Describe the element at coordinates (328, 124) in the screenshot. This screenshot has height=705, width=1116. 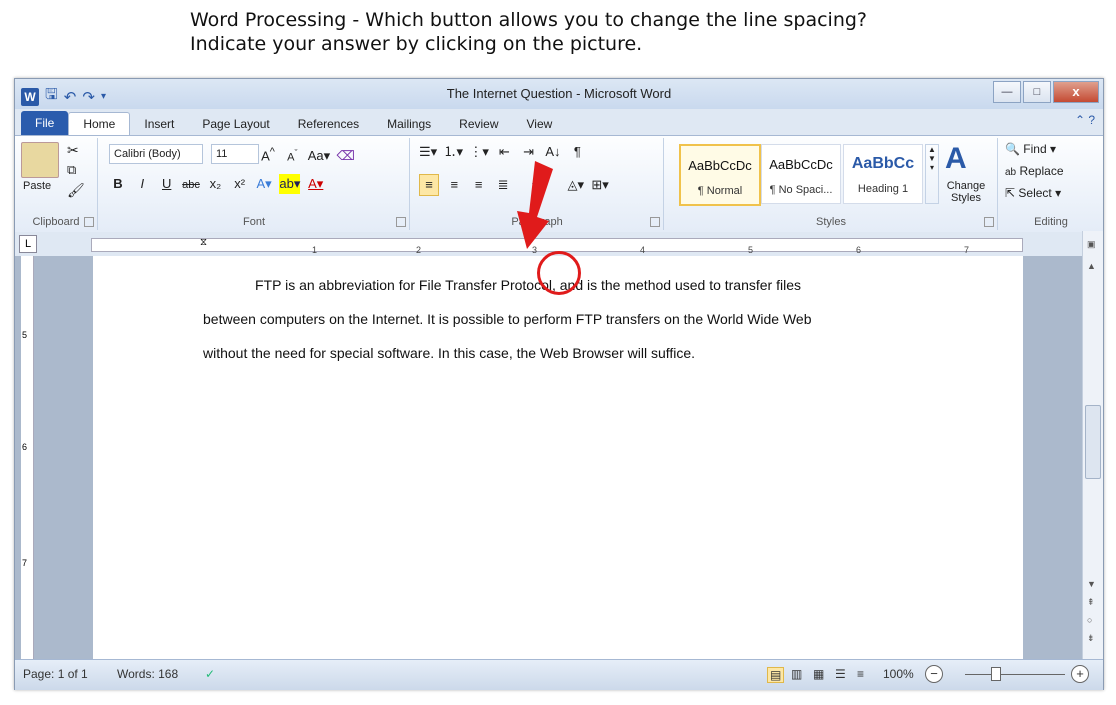
I see `tab-references: References` at that location.